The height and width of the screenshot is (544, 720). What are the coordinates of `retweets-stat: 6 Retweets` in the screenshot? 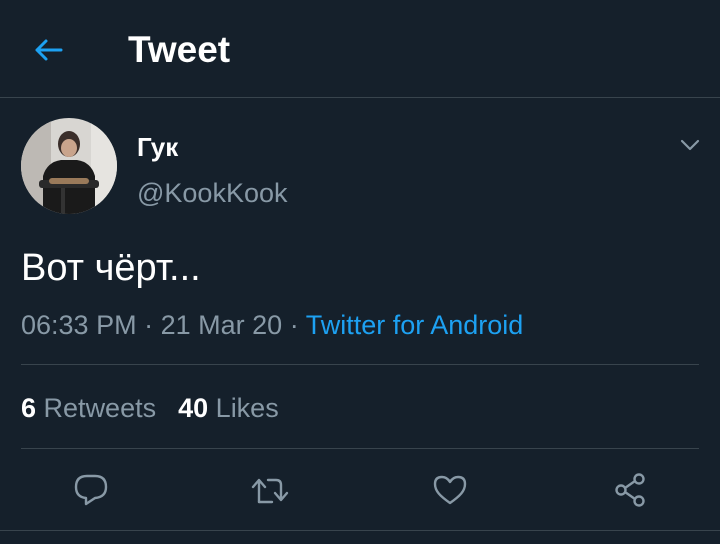 It's located at (88, 408).